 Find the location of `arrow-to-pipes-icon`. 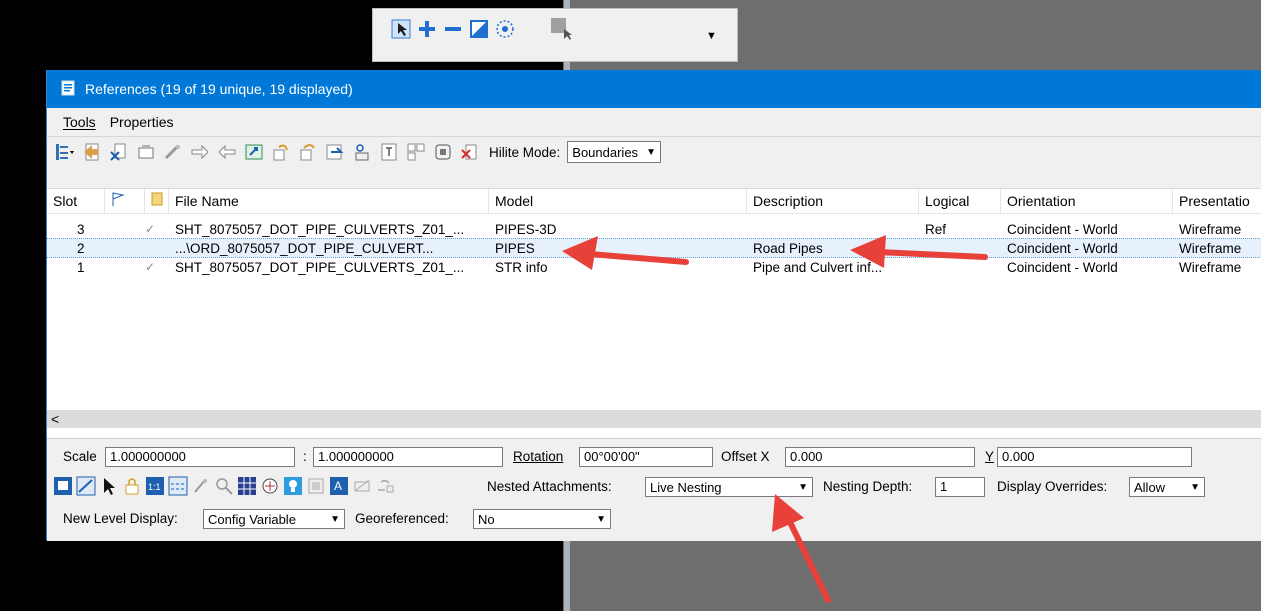

arrow-to-pipes-icon is located at coordinates (625, 253).